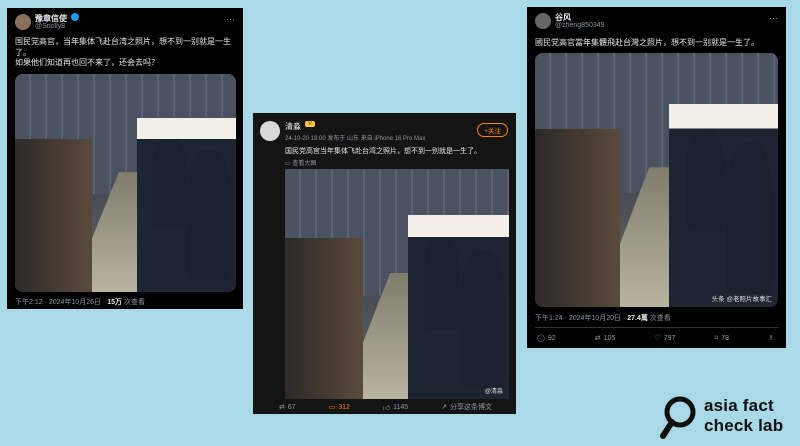 This screenshot has width=800, height=446. I want to click on follow-button: +关注, so click(492, 130).